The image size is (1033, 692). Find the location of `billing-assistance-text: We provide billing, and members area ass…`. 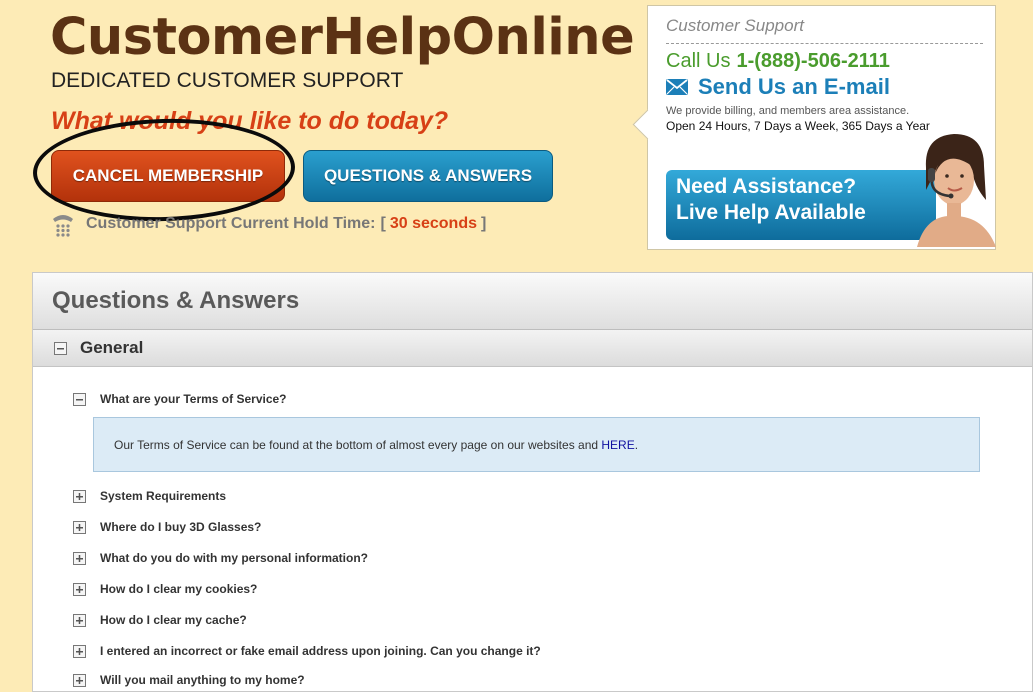

billing-assistance-text: We provide billing, and members area ass… is located at coordinates (788, 111).